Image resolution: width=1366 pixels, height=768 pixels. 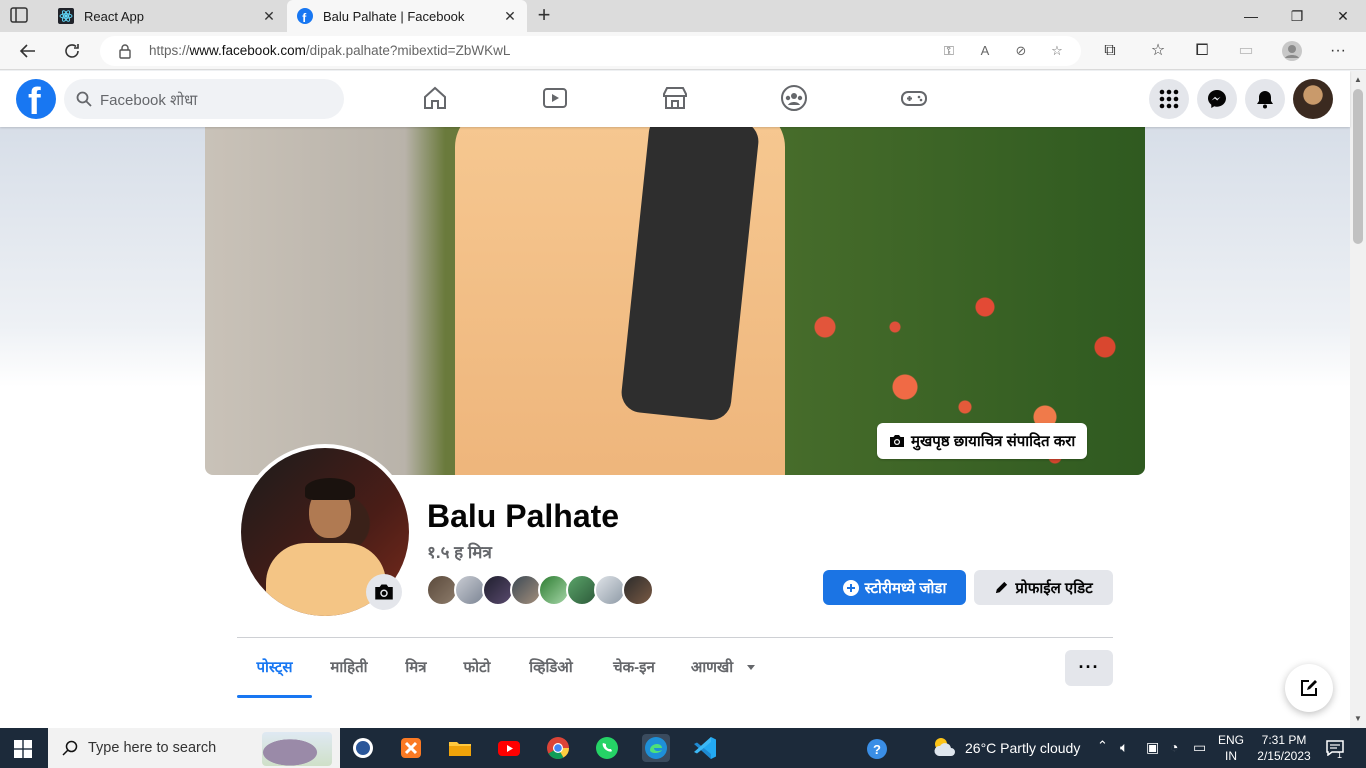 What do you see at coordinates (1217, 99) in the screenshot?
I see `messenger-button` at bounding box center [1217, 99].